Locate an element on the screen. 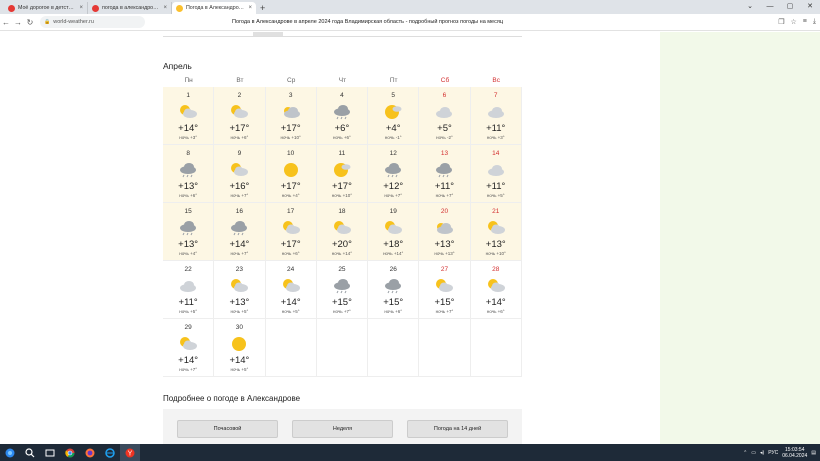 This screenshot has height=461, width=820. calendar-day: 19 +18° ночь +14° is located at coordinates (394, 232).